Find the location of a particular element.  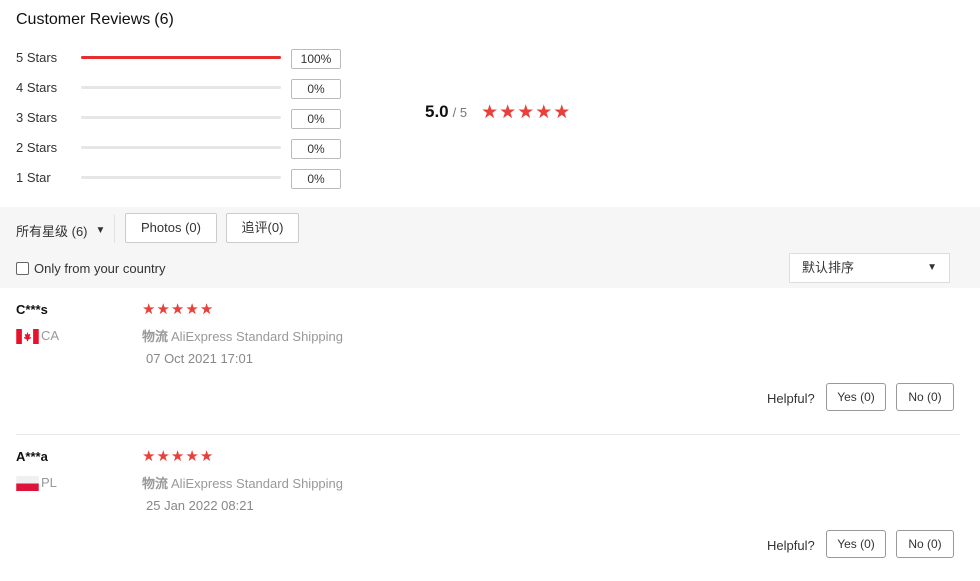

distribution-label: 3 Stars is located at coordinates (37, 117).